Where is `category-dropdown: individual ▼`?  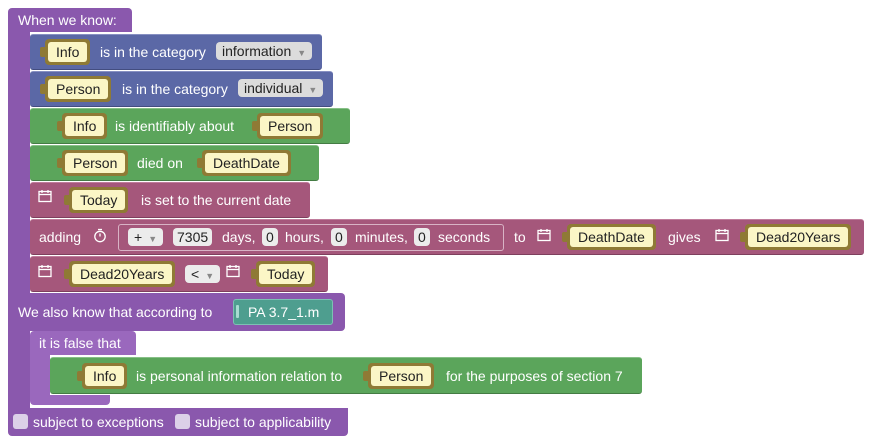 category-dropdown: individual ▼ is located at coordinates (281, 88).